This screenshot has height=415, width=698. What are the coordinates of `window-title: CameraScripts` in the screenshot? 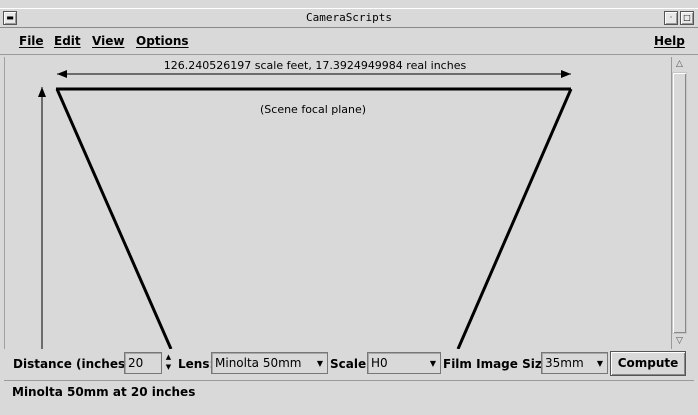 It's located at (349, 17).